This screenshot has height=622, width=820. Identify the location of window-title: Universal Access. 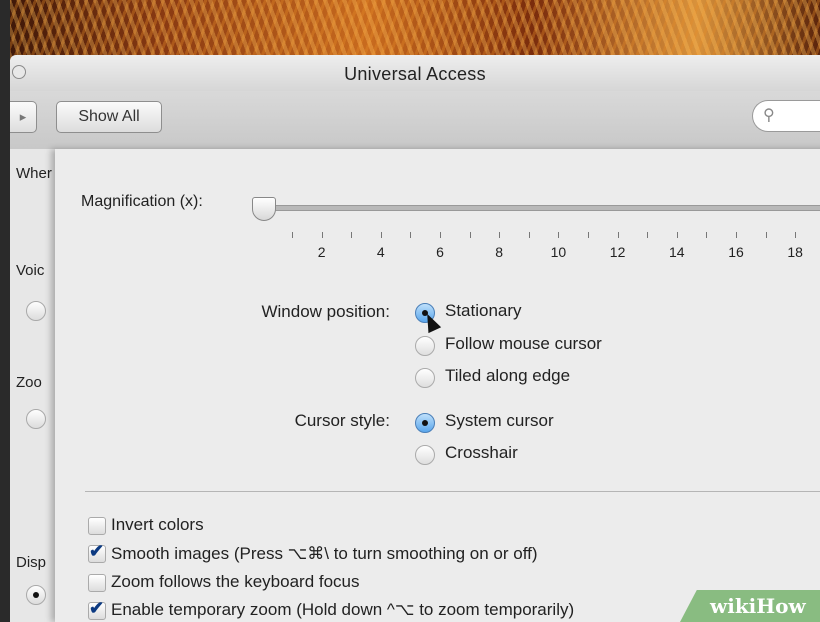
(415, 74).